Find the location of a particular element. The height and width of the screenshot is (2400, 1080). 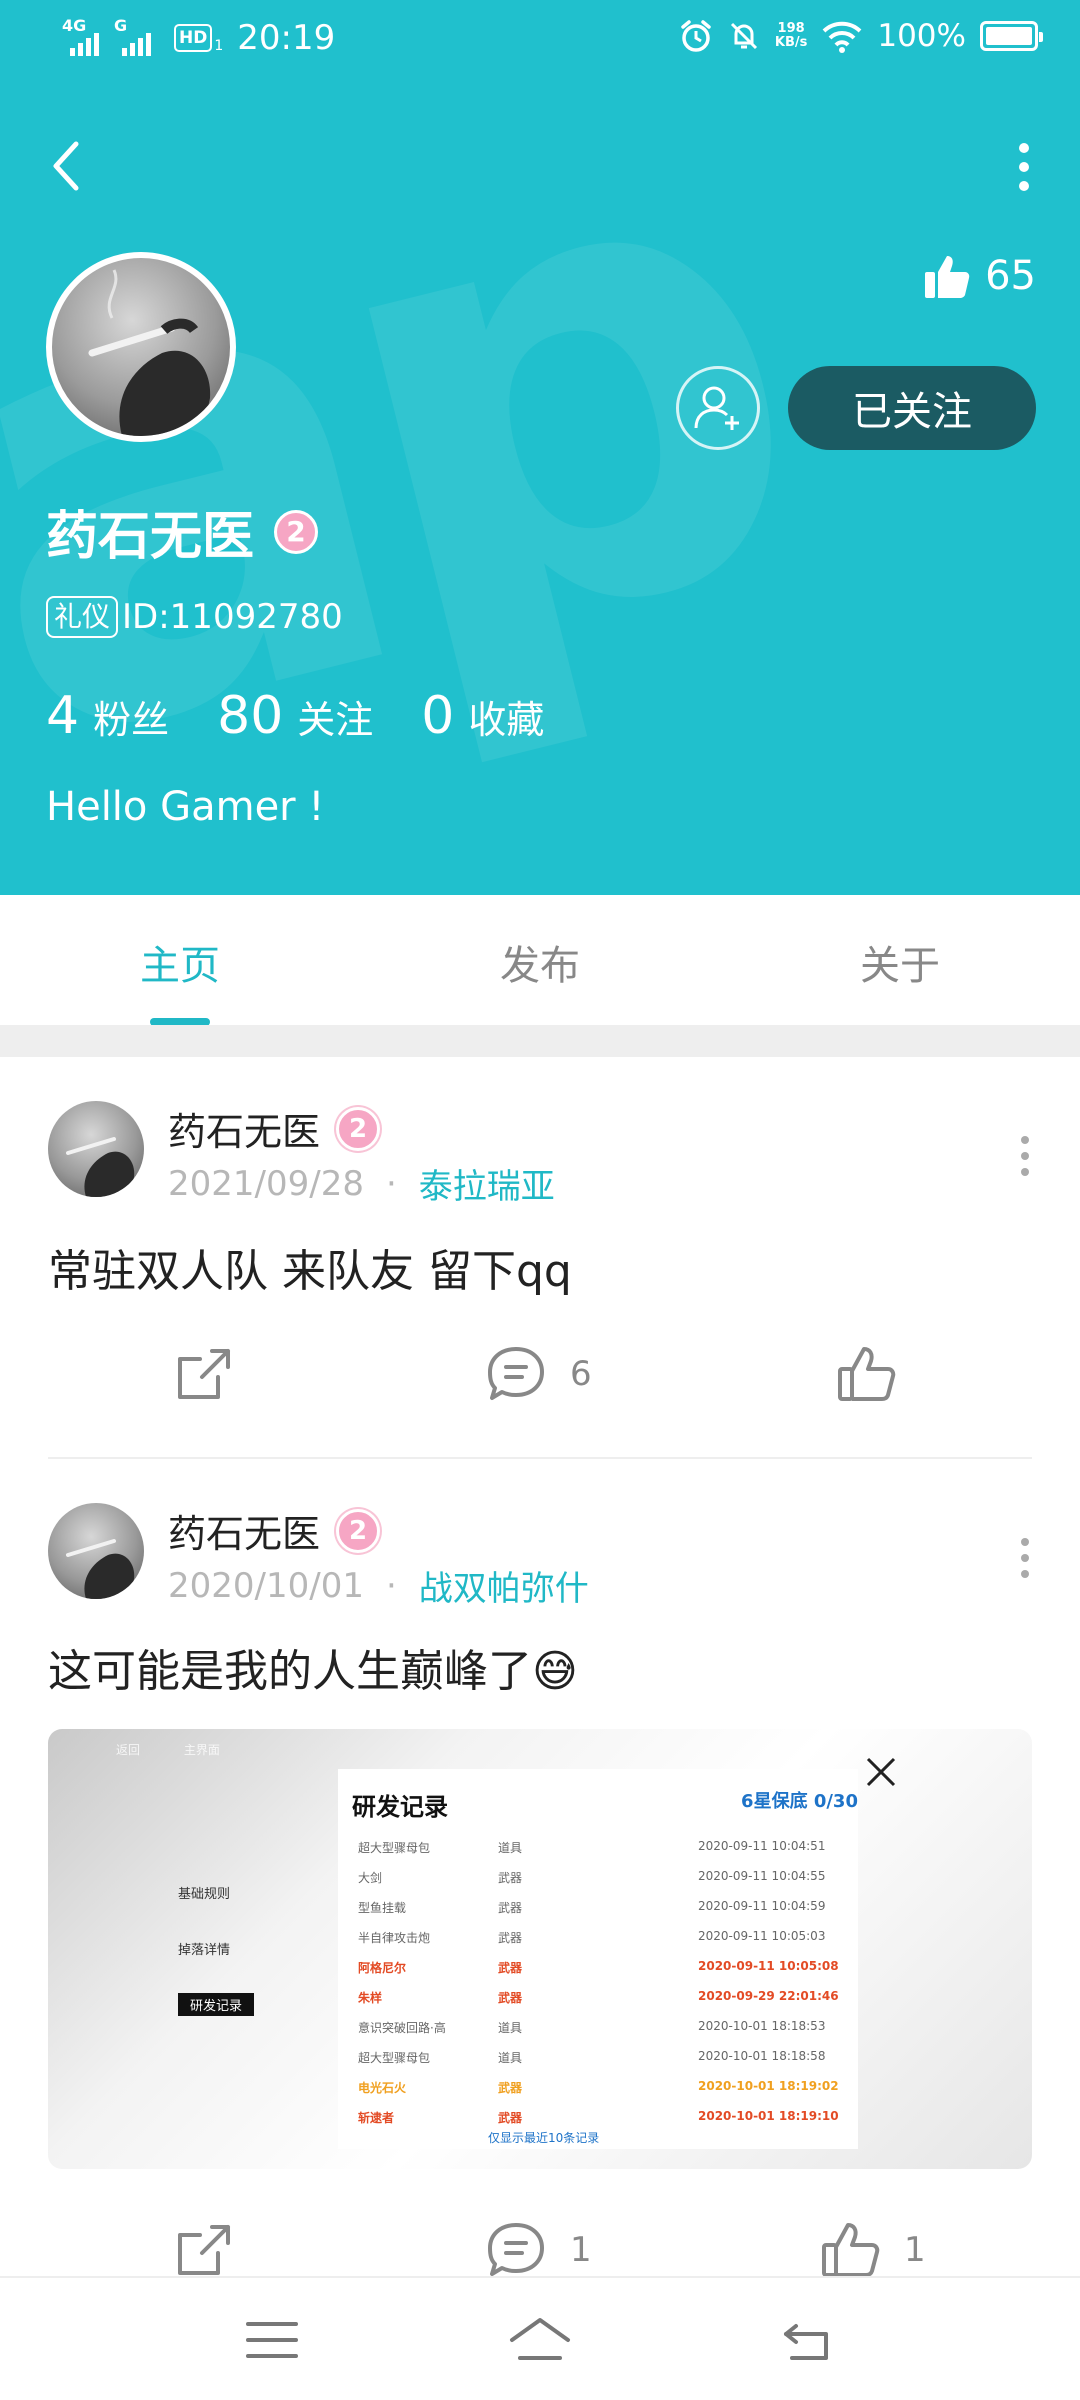

post-meta: 2020/10/01 · 战双帕弥什 is located at coordinates (378, 1585).